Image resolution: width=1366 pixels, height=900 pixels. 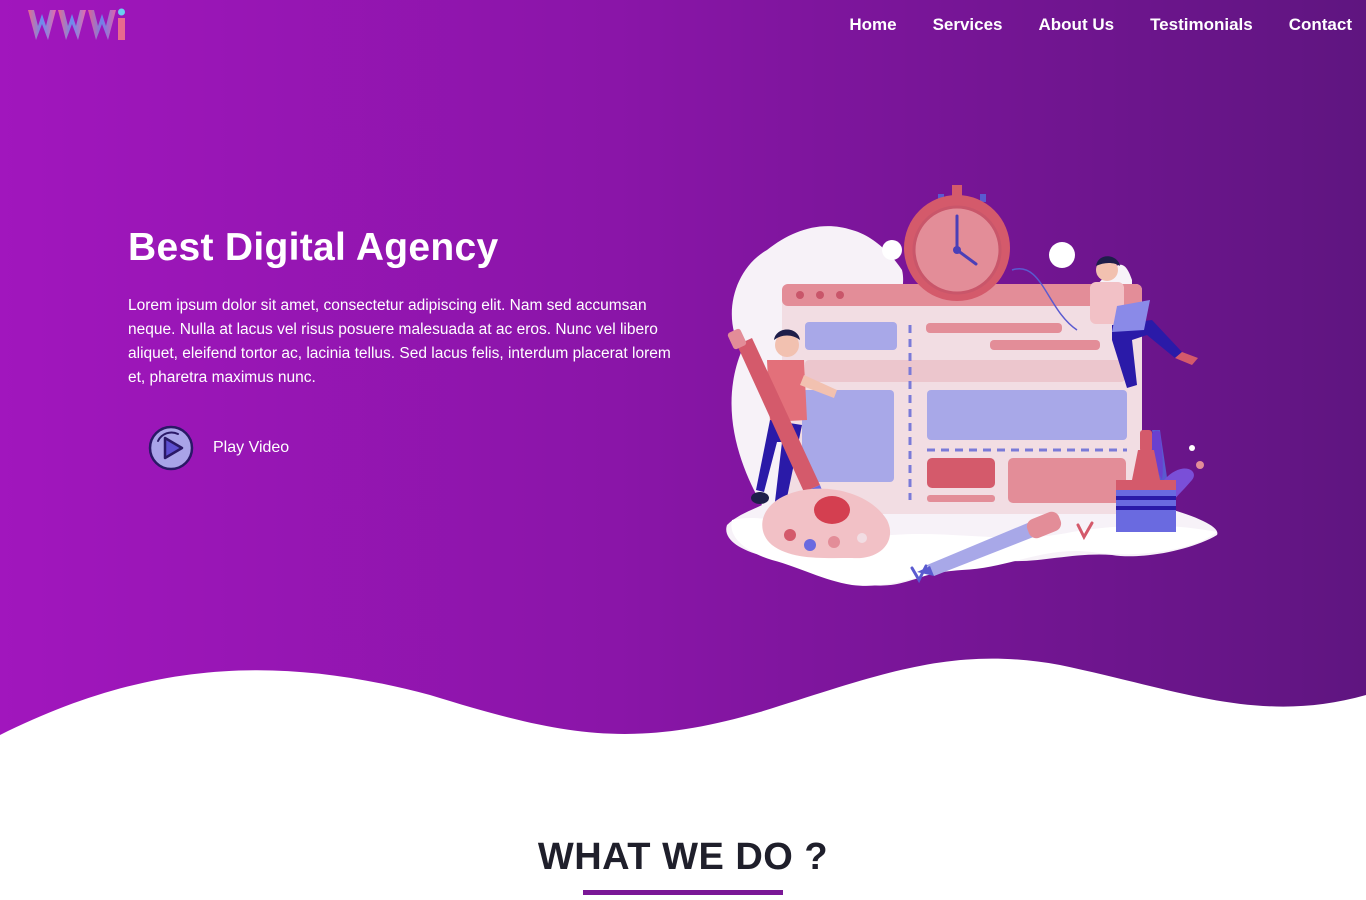 What do you see at coordinates (171, 448) in the screenshot?
I see `play-circle-icon` at bounding box center [171, 448].